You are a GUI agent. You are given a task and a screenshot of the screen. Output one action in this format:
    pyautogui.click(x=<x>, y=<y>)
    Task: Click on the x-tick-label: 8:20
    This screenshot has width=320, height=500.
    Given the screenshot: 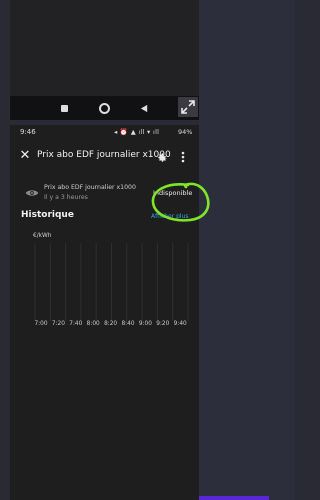 What is the action you would take?
    pyautogui.click(x=111, y=324)
    